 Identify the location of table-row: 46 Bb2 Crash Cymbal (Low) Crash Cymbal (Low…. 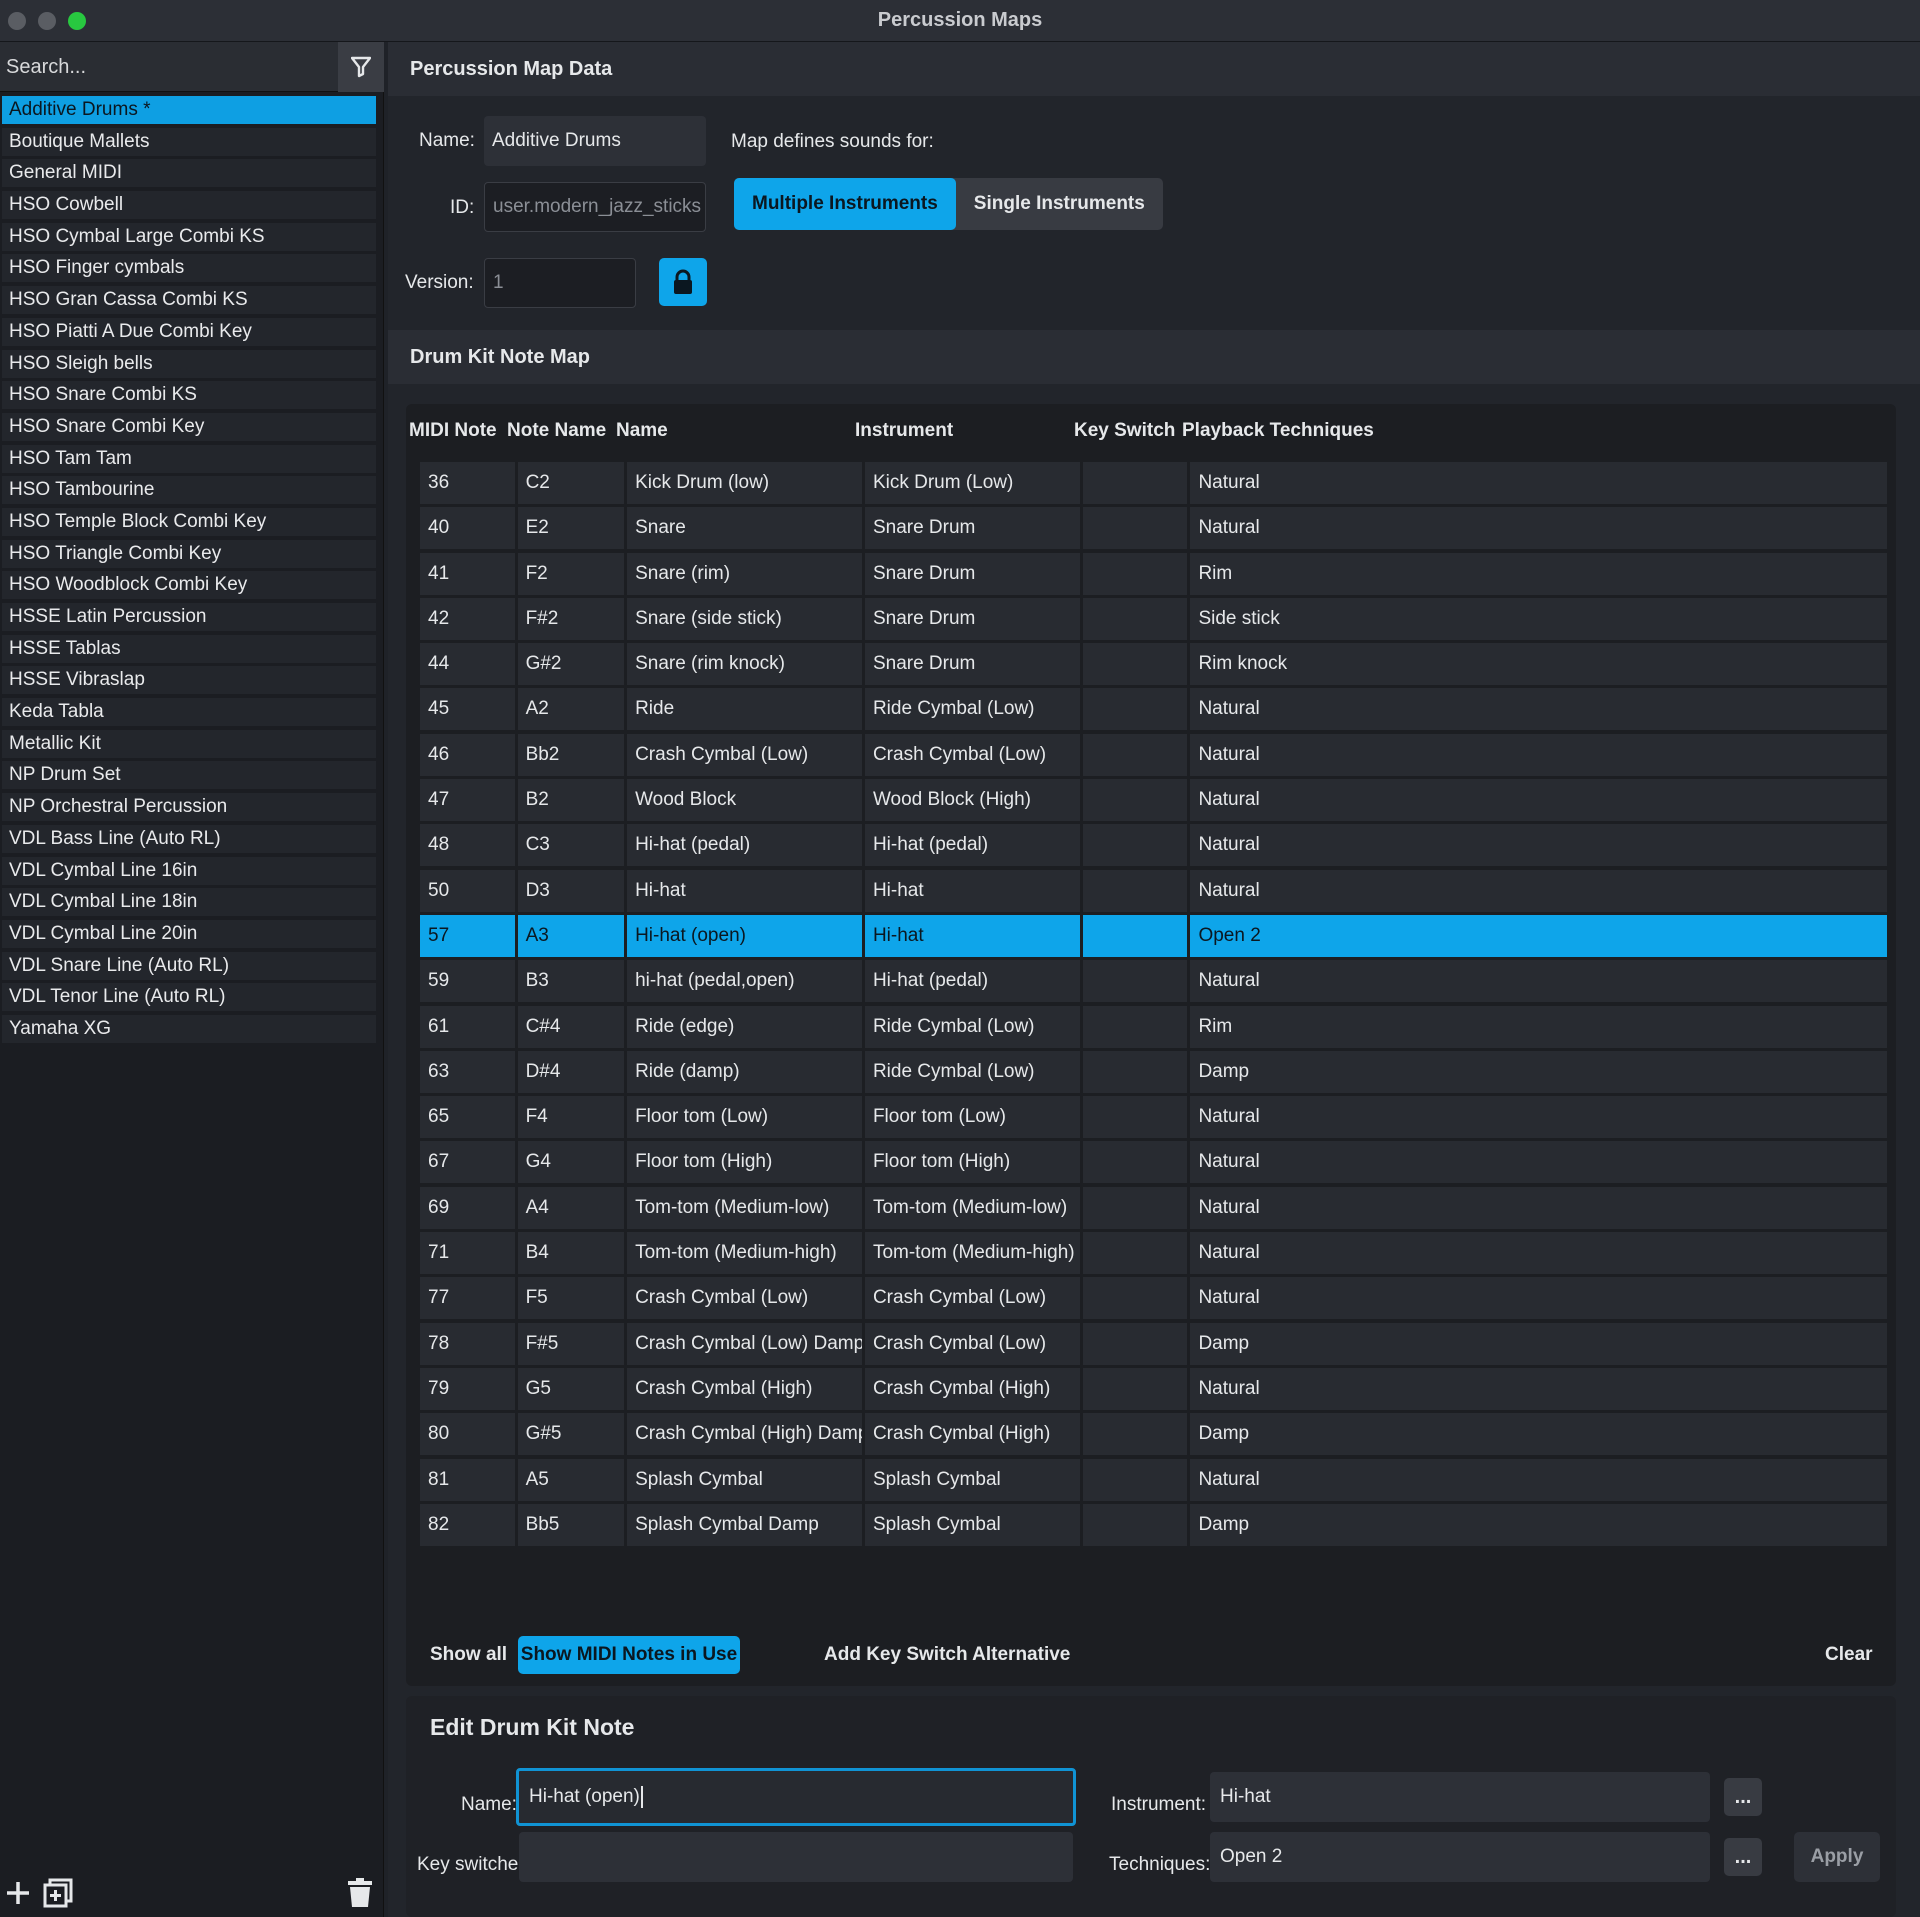
(1153, 754).